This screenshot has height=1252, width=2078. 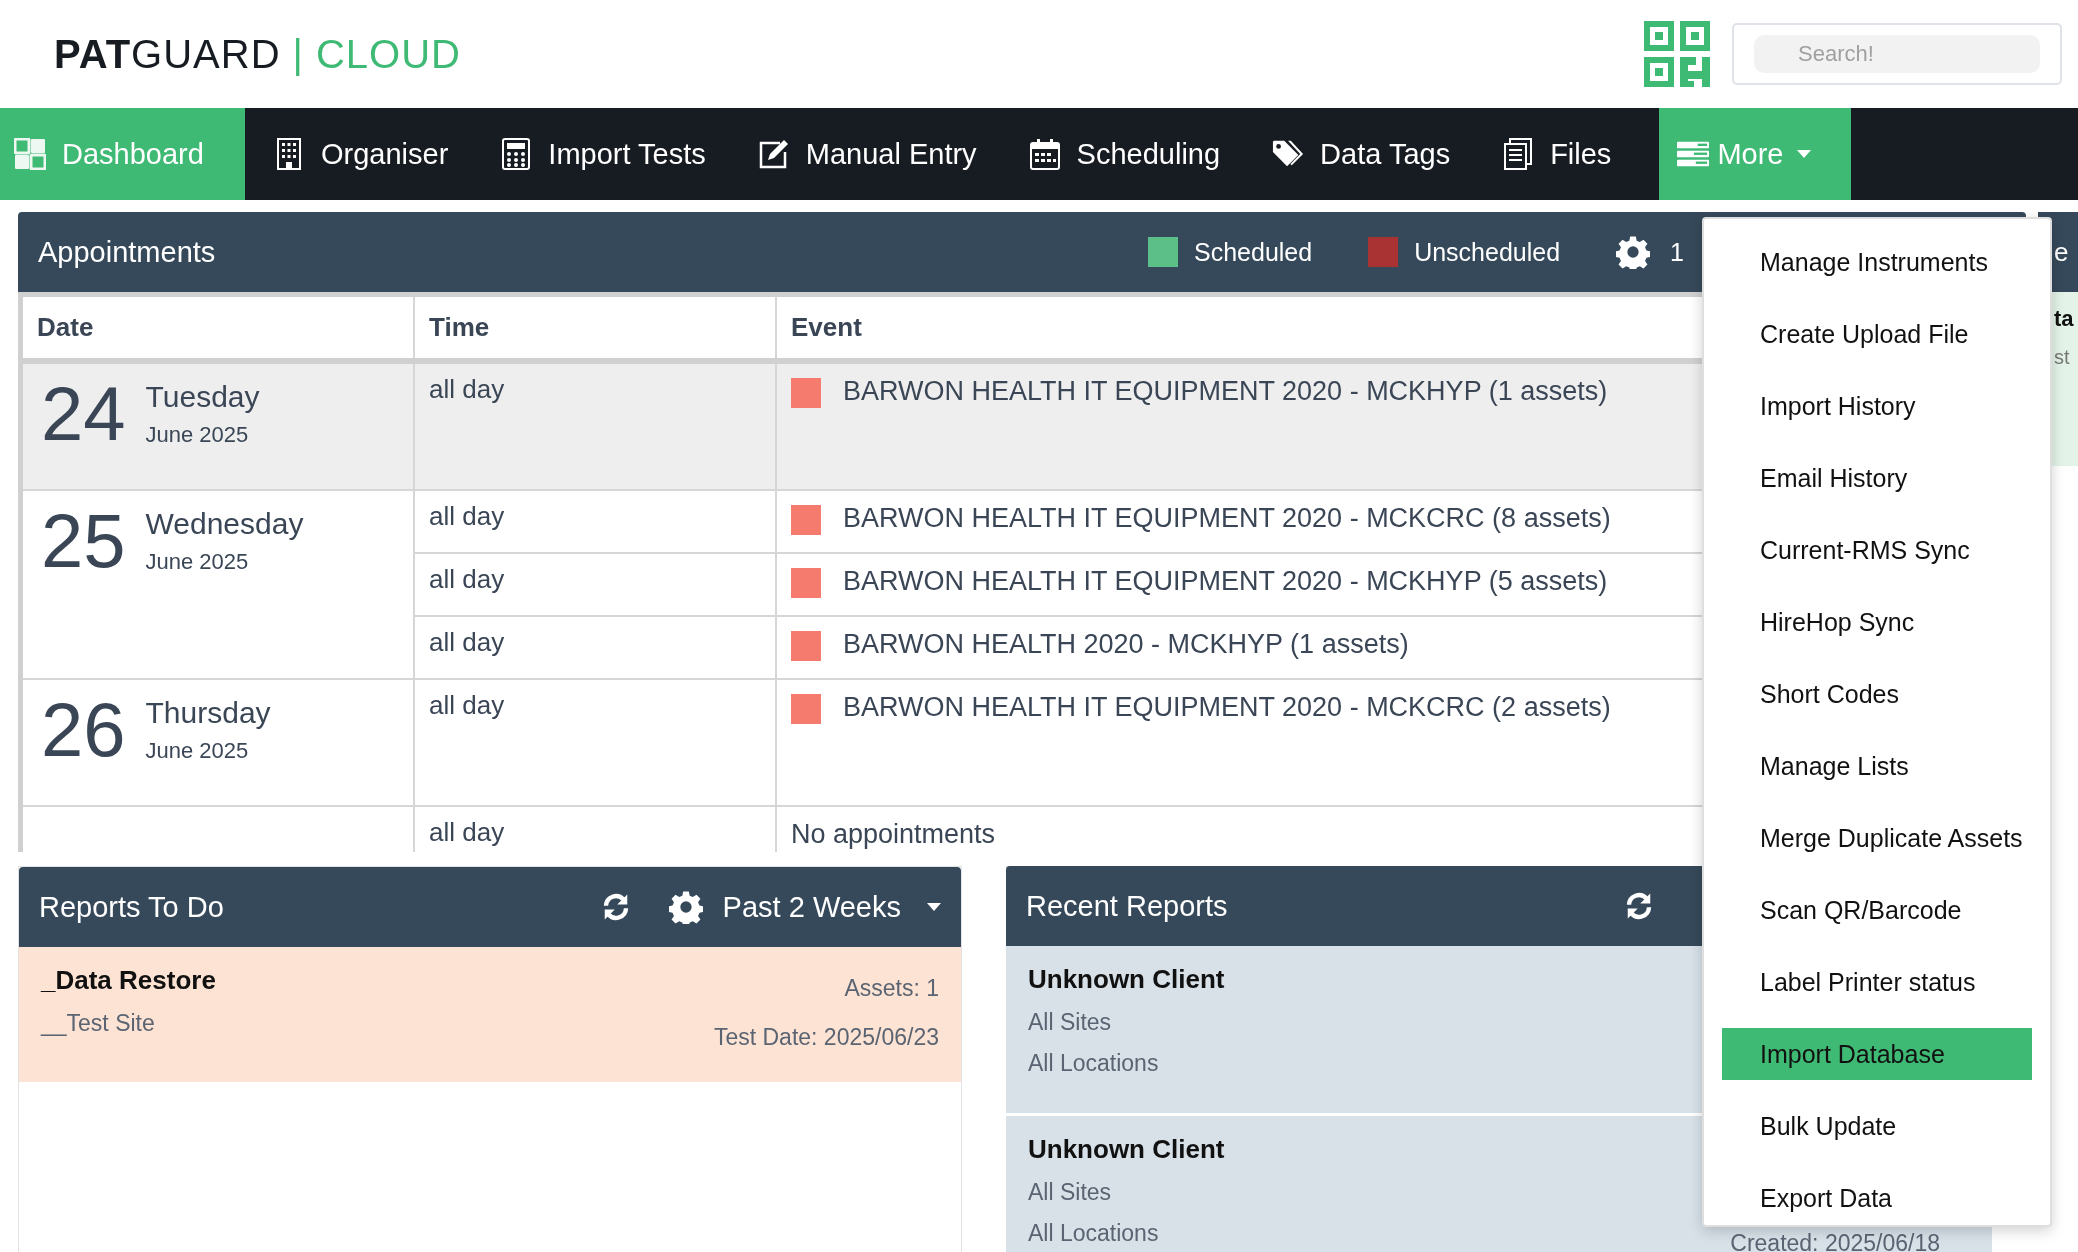 What do you see at coordinates (257, 54) in the screenshot?
I see `app-logo: PATGUARD | CLOUD` at bounding box center [257, 54].